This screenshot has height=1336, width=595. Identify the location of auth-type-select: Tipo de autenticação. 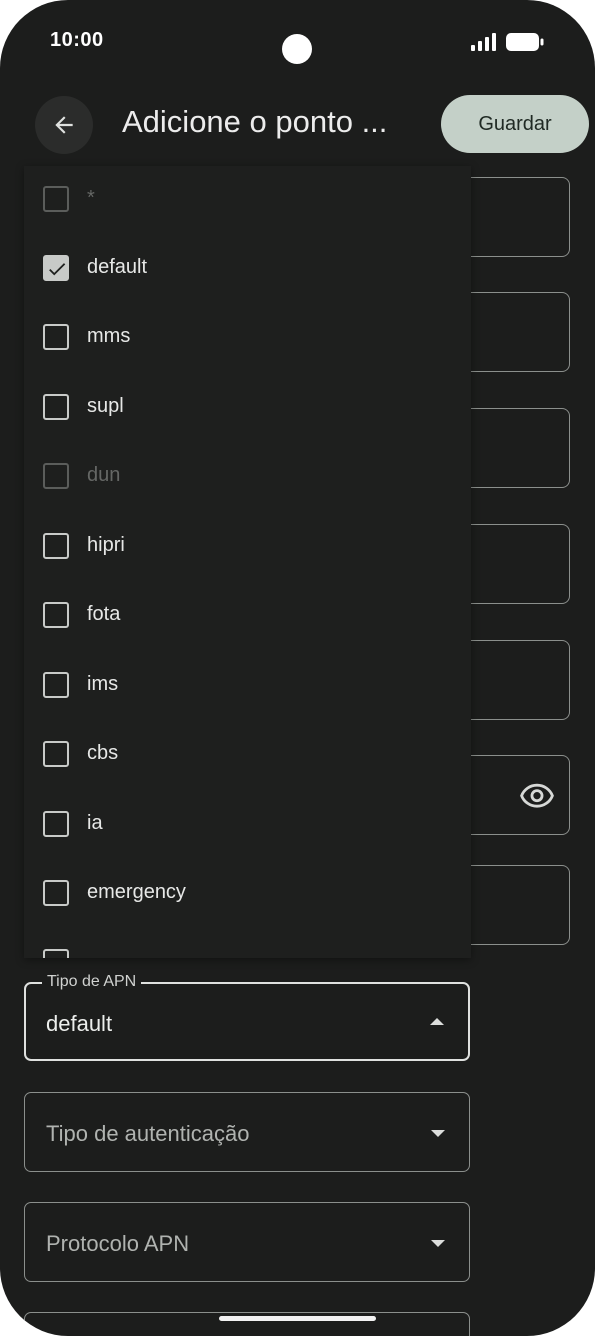
(247, 1132).